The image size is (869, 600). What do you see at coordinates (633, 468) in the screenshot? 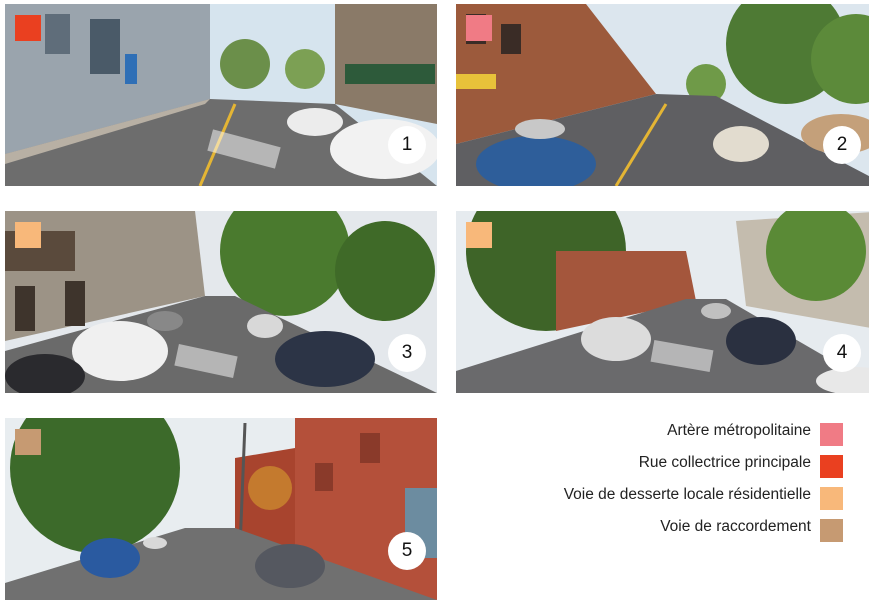
I see `legend-item-collector: Rue collectrice principale` at bounding box center [633, 468].